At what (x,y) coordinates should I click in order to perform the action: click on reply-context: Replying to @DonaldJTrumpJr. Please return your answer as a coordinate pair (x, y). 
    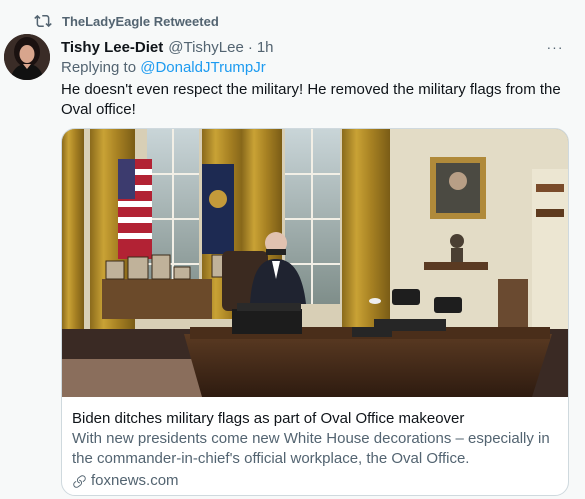
    Looking at the image, I should click on (163, 67).